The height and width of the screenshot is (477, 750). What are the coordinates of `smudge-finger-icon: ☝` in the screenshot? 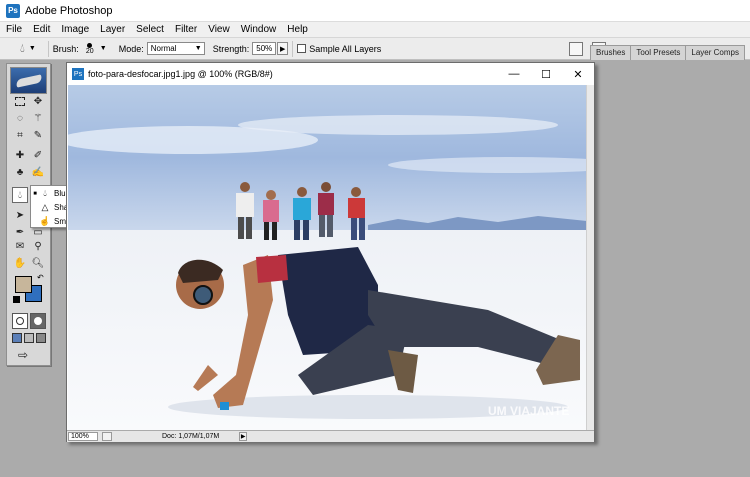 It's located at (45, 221).